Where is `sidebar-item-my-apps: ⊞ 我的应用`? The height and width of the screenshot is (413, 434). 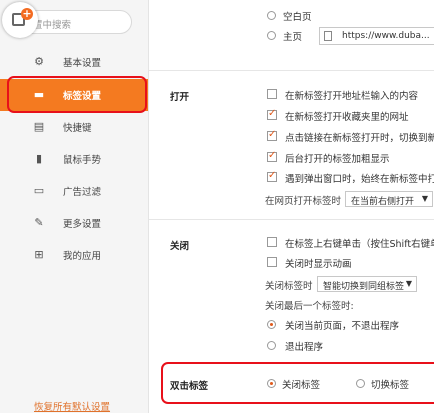 sidebar-item-my-apps: ⊞ 我的应用 is located at coordinates (74, 255).